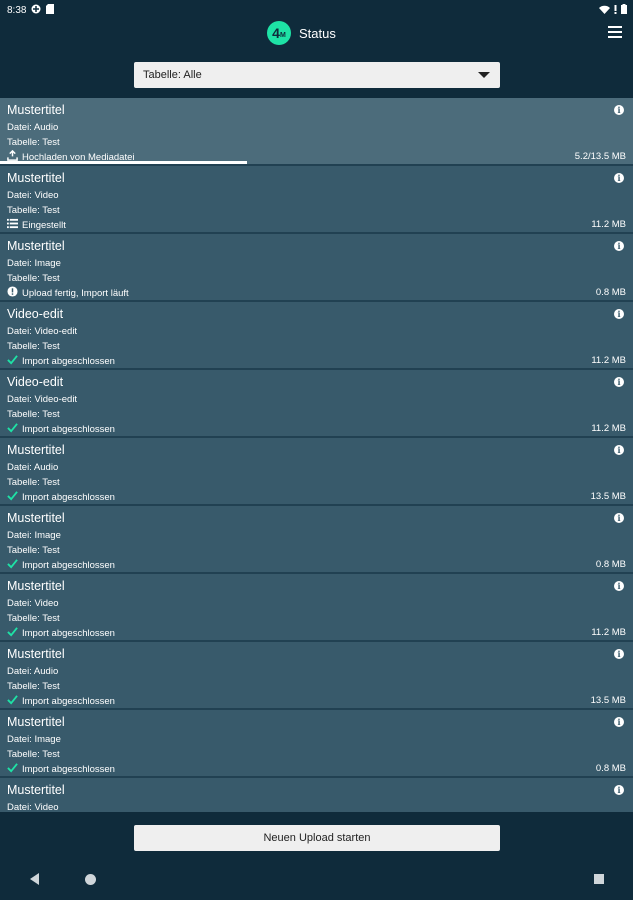 The image size is (633, 900). I want to click on chevron-down-icon, so click(484, 75).